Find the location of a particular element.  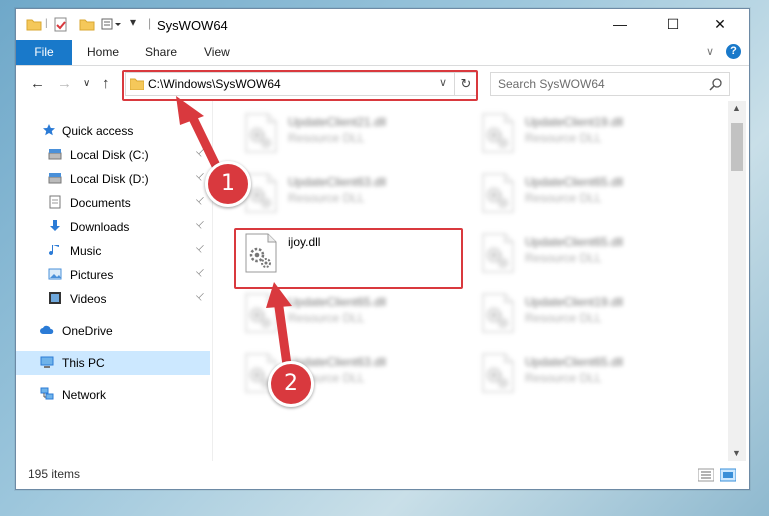

arrow-2-head is located at coordinates (279, 295).